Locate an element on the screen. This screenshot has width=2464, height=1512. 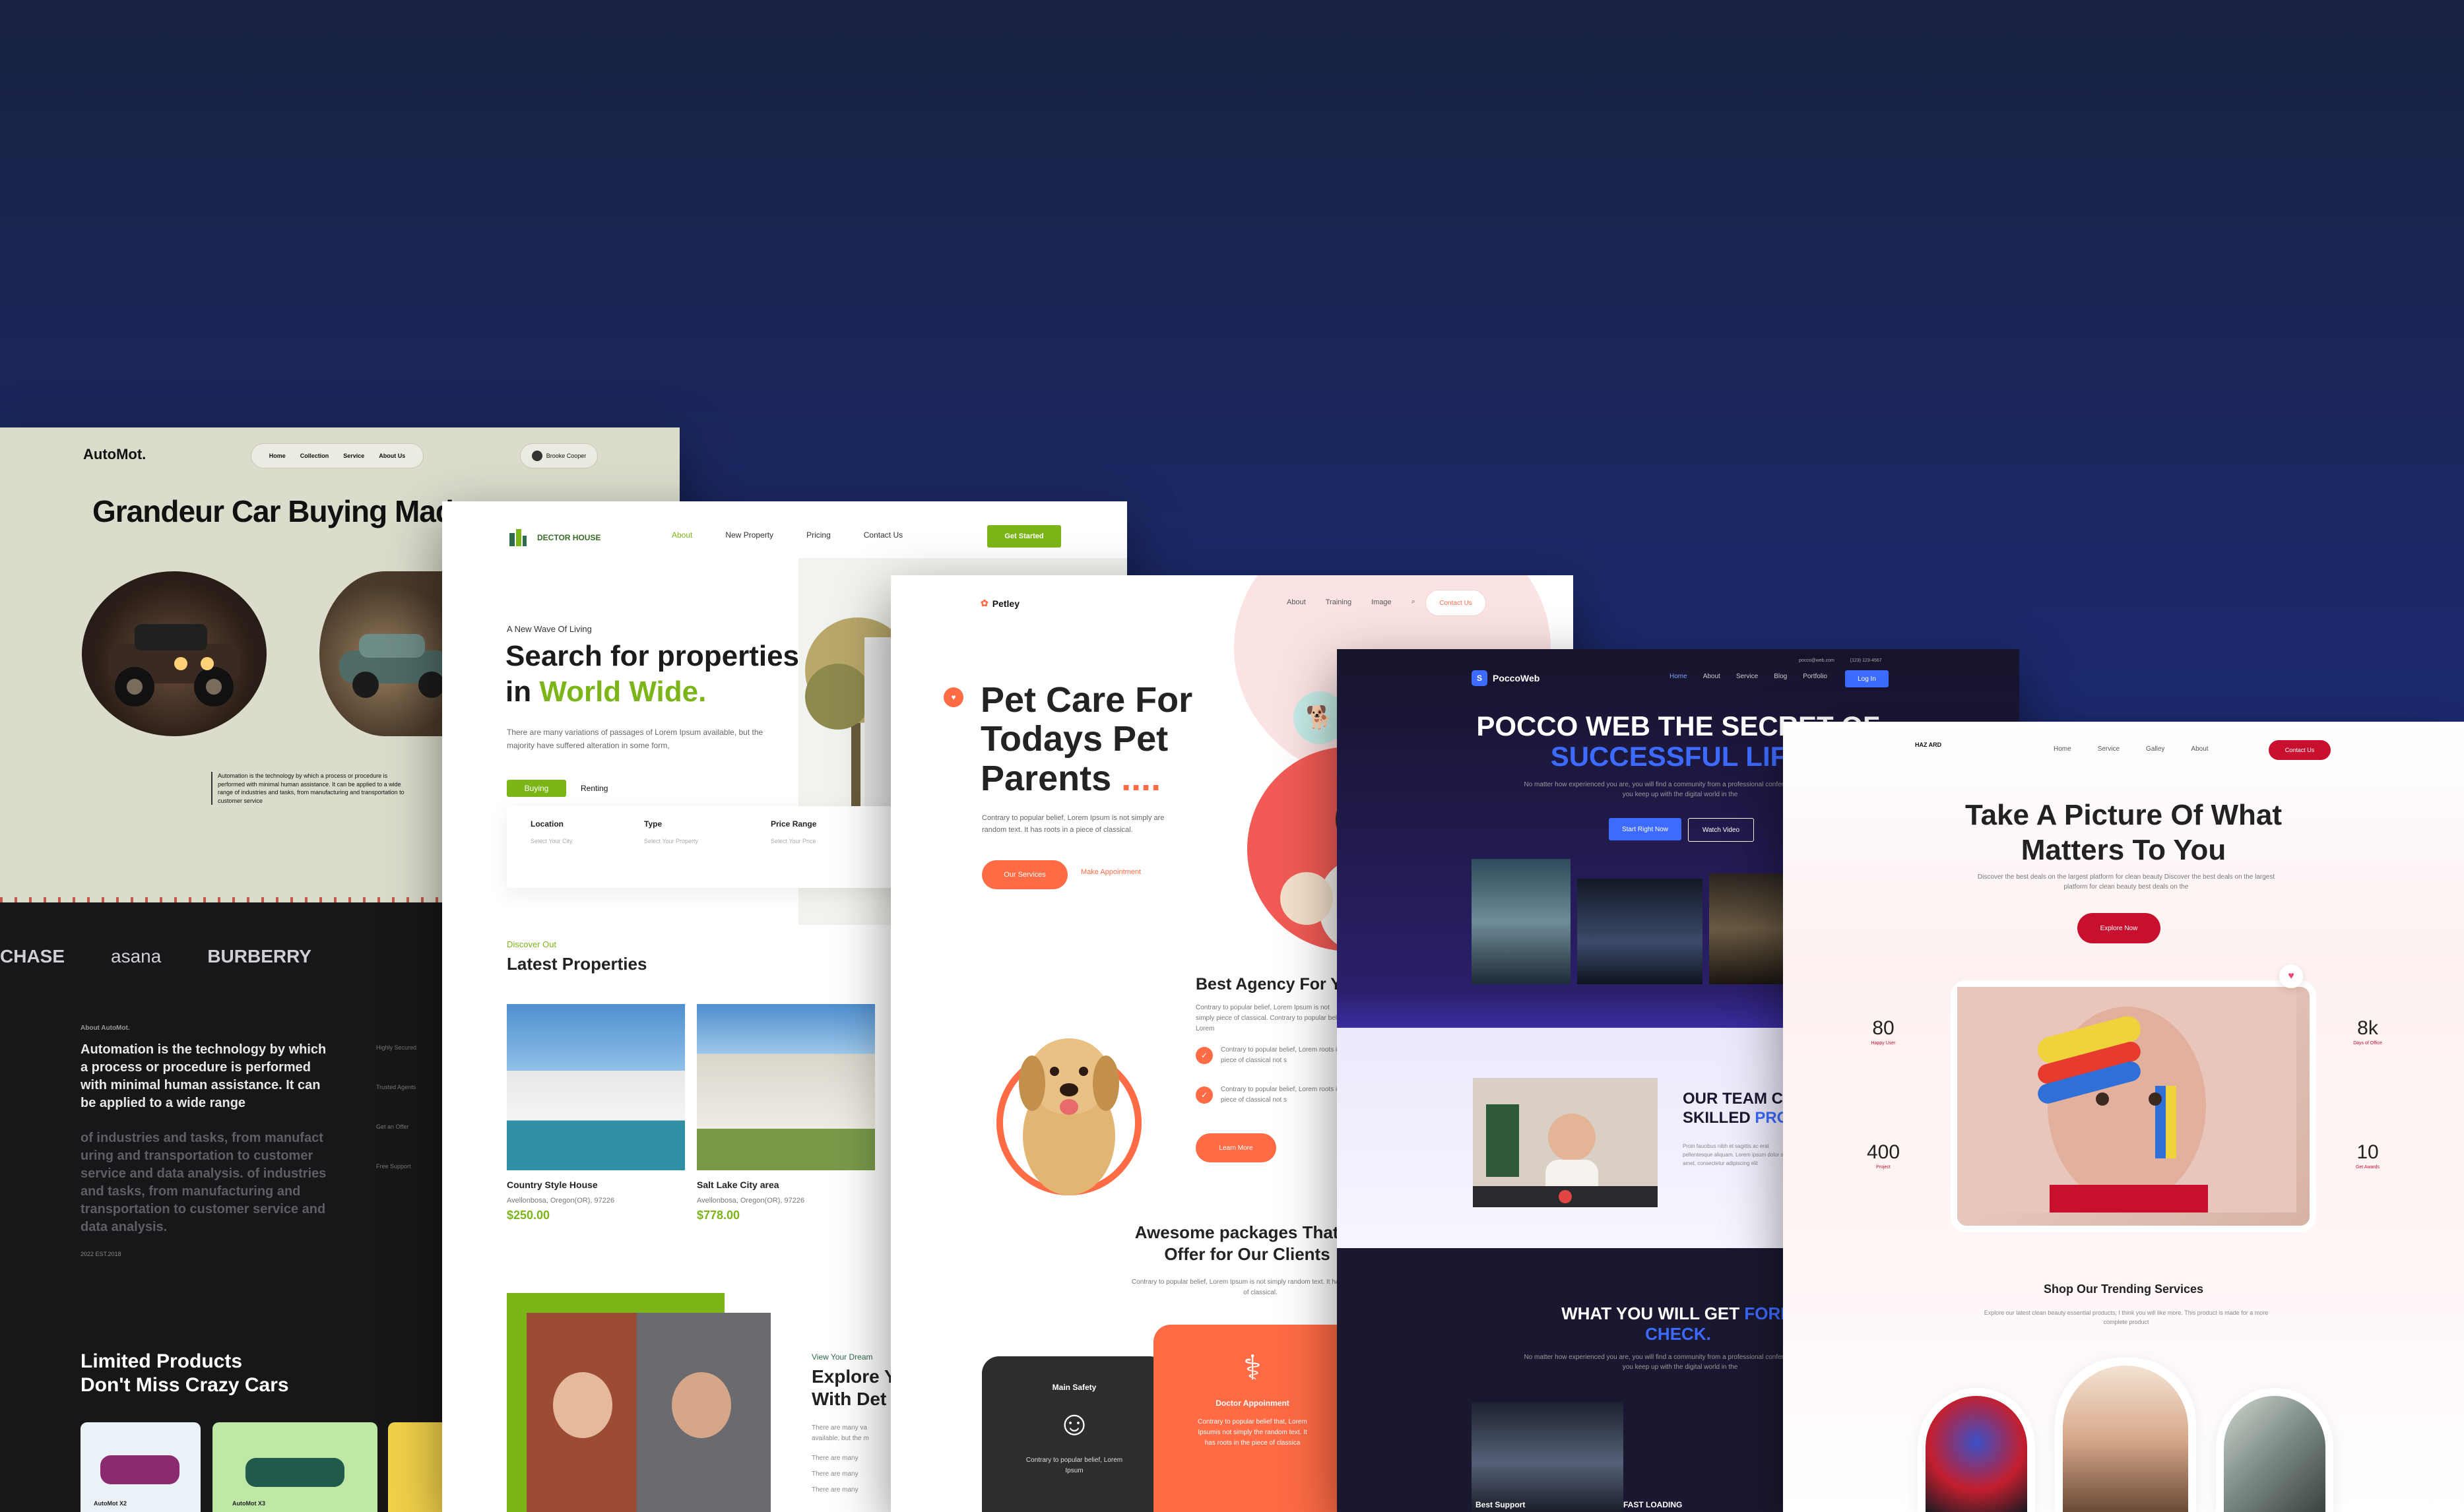
type-field: Type Select Your Property is located at coordinates (671, 831).